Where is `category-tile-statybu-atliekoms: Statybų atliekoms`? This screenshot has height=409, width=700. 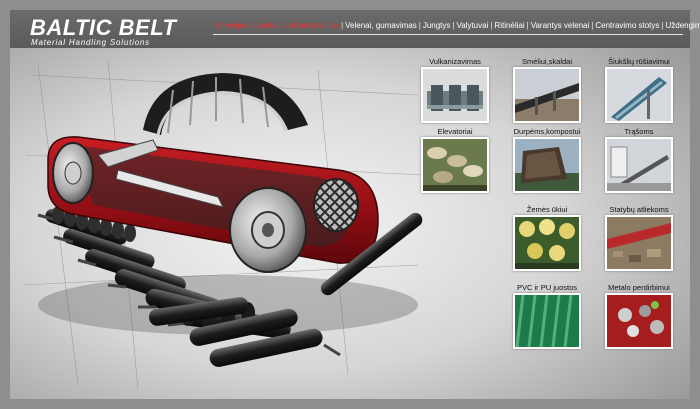
category-tile-statybu-atliekoms: Statybų atliekoms is located at coordinates (639, 237).